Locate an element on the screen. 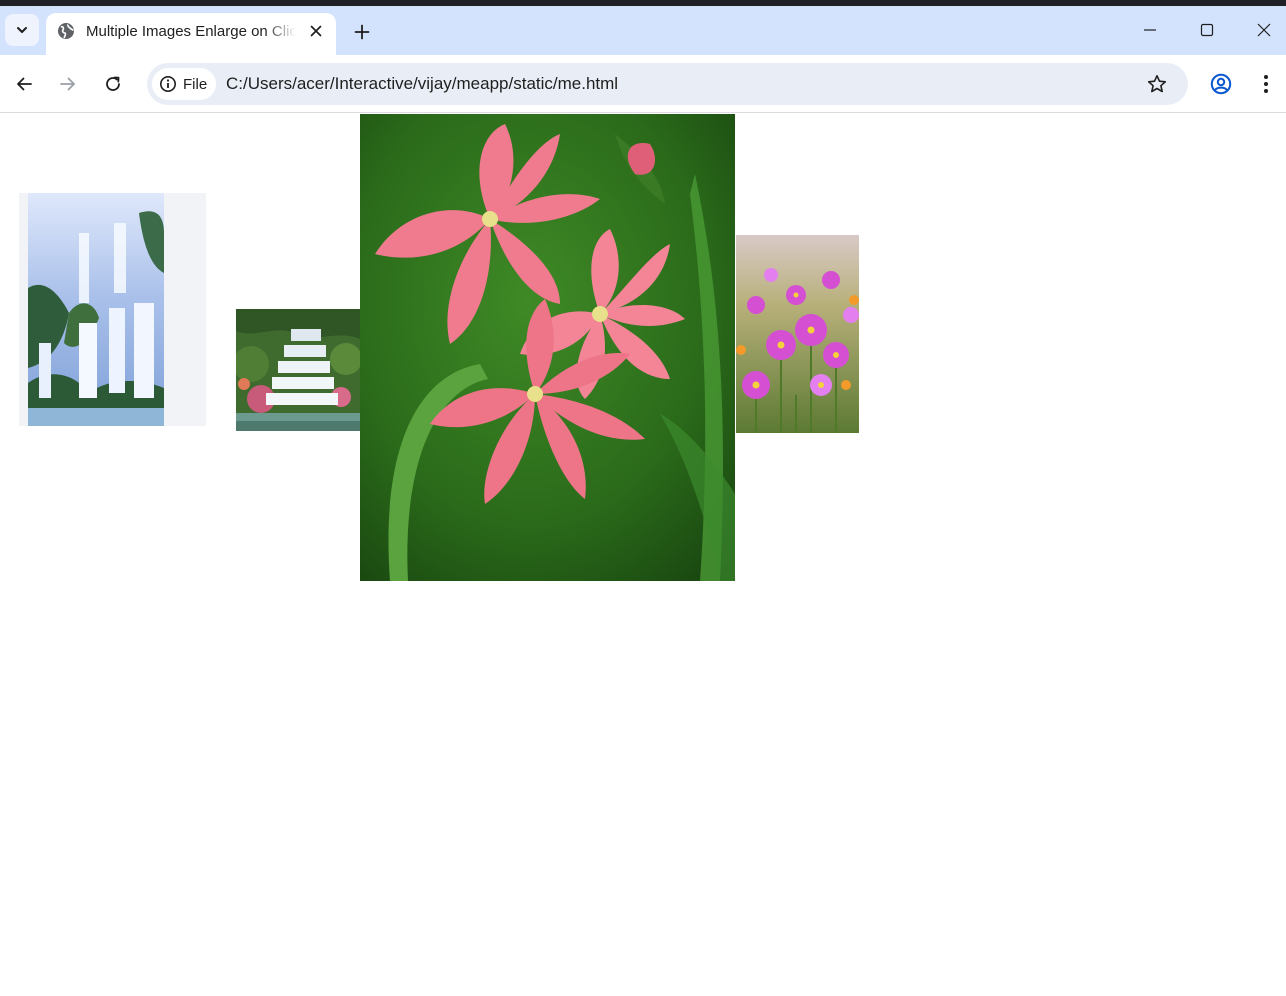 The width and height of the screenshot is (1286, 996). arrow-right-icon is located at coordinates (67, 84).